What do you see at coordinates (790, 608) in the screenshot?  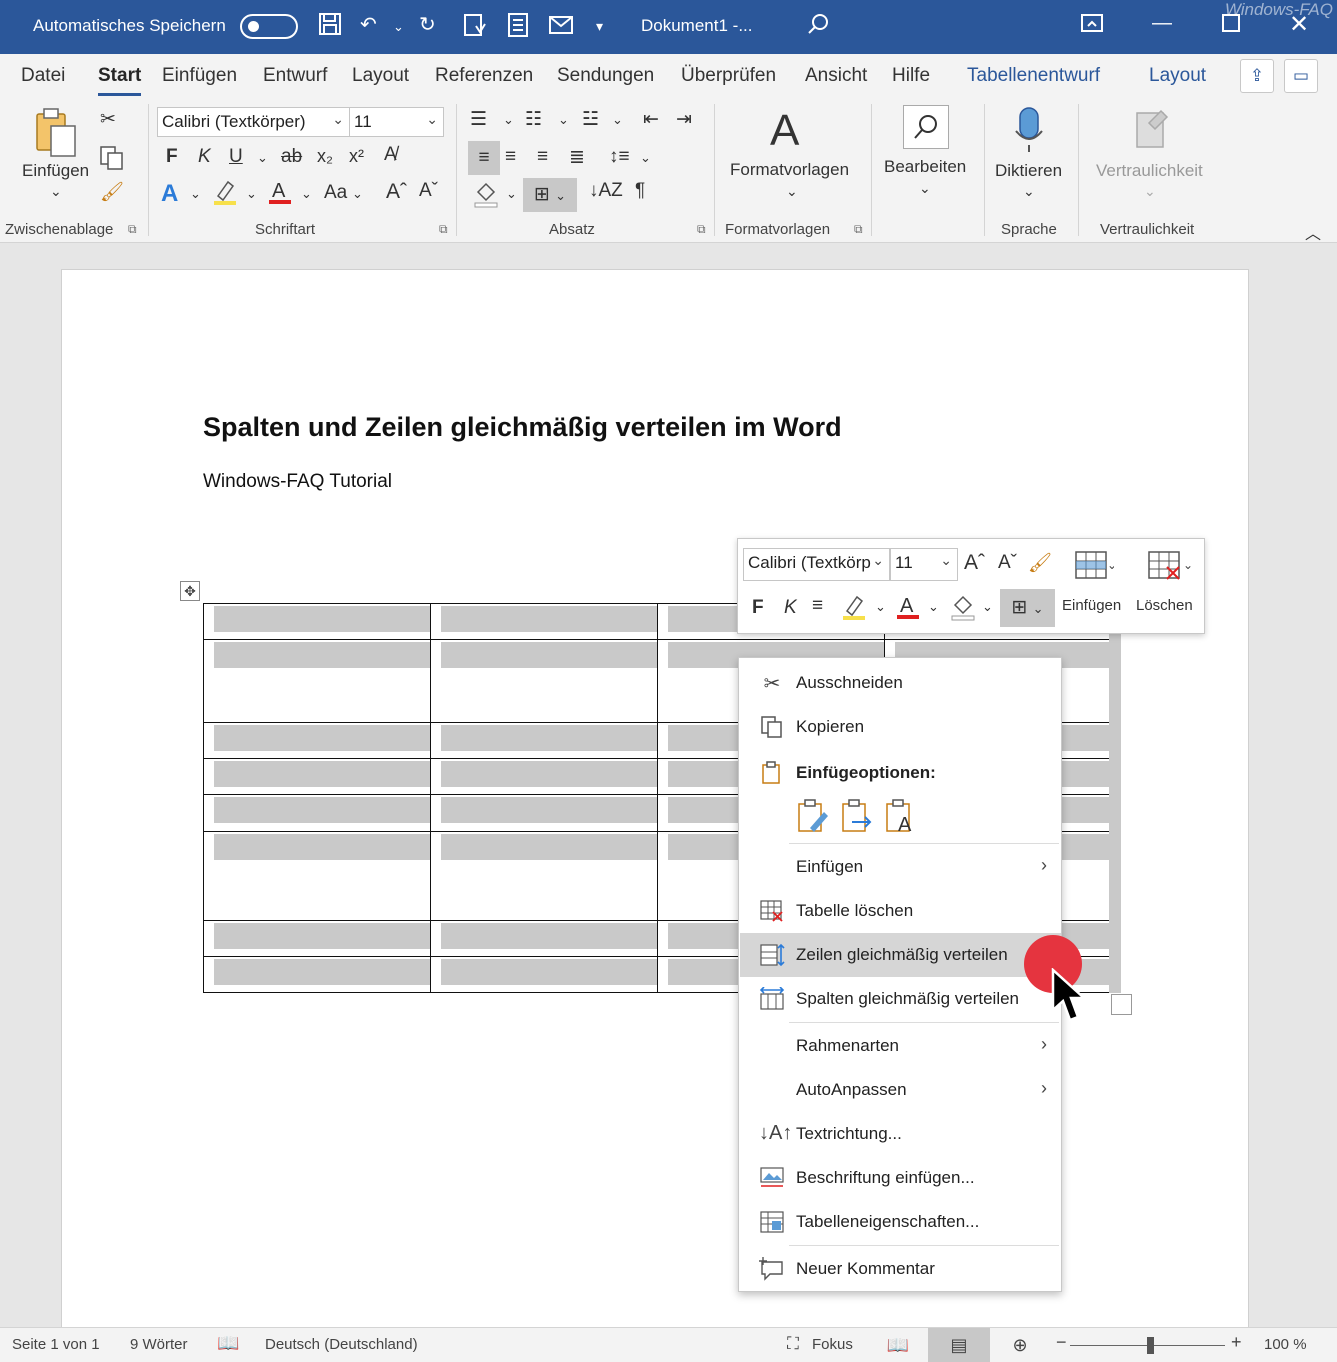 I see `mini-italic-button: K` at bounding box center [790, 608].